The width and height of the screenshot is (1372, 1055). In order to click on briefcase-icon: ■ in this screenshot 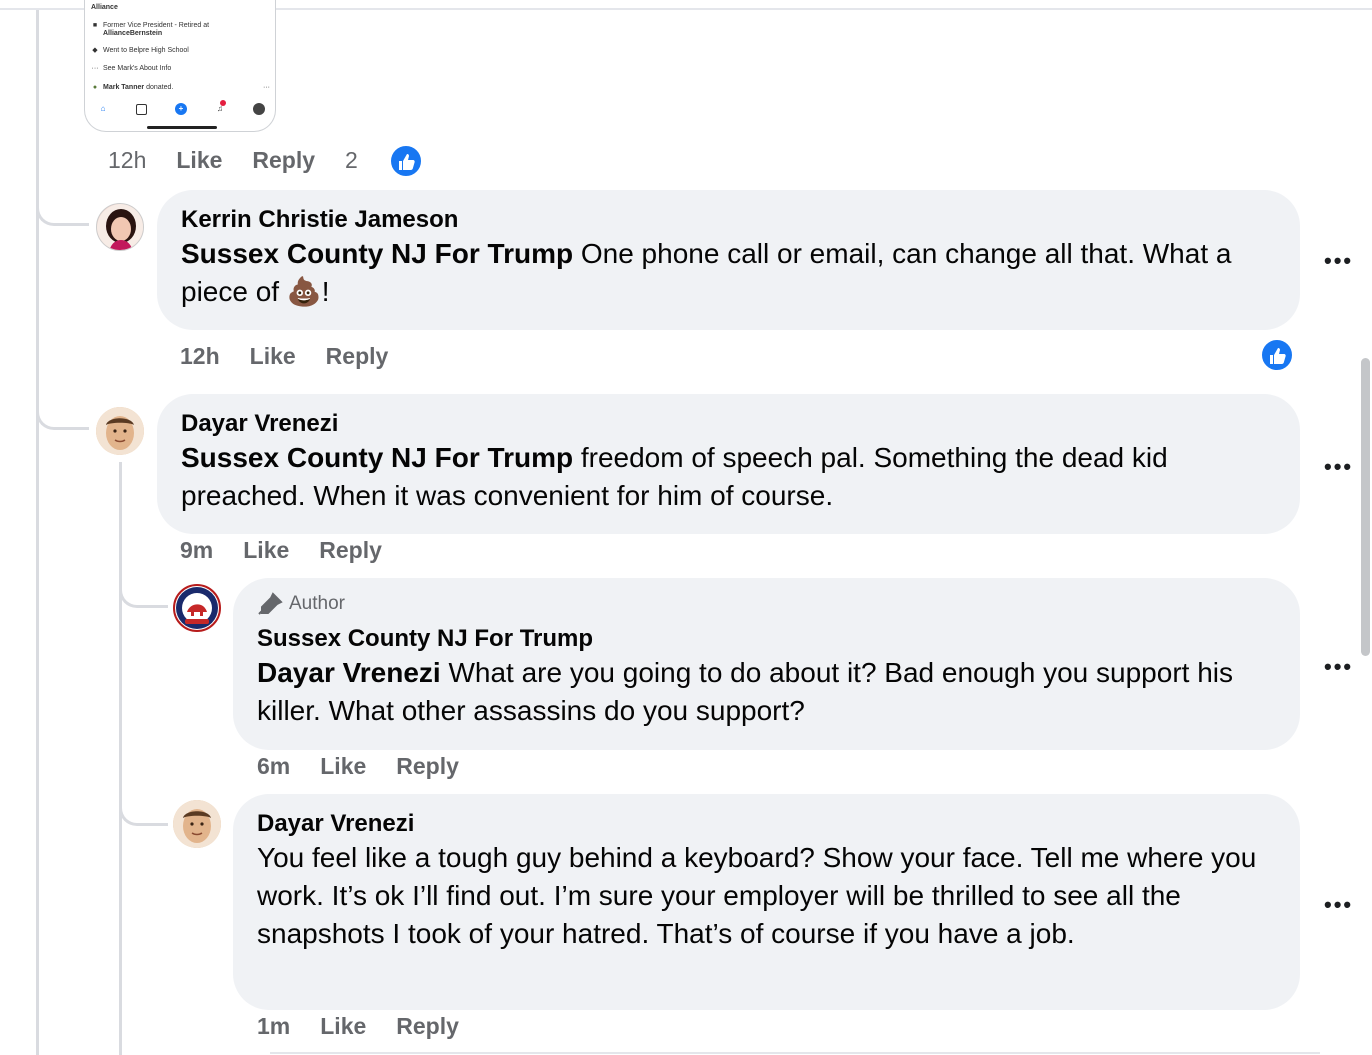, I will do `click(95, 25)`.